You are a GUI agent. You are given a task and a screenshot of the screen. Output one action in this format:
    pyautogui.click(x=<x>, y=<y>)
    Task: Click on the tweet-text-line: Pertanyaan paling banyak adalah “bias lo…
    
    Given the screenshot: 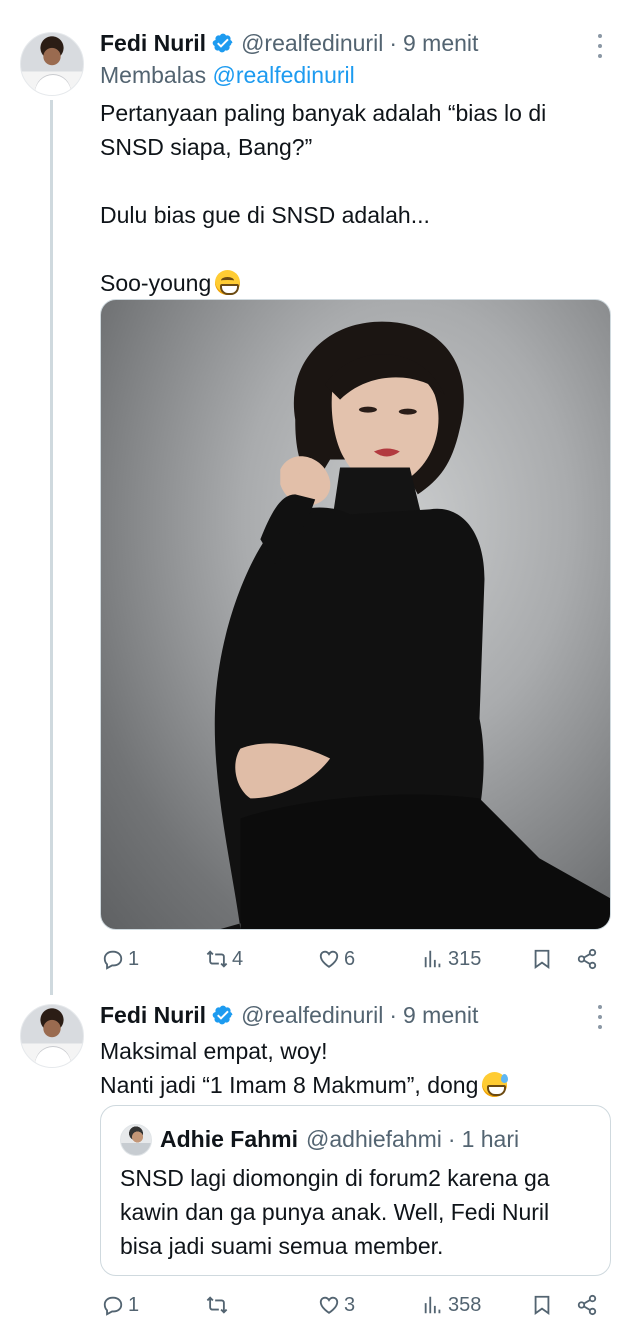 What is the action you would take?
    pyautogui.click(x=323, y=113)
    